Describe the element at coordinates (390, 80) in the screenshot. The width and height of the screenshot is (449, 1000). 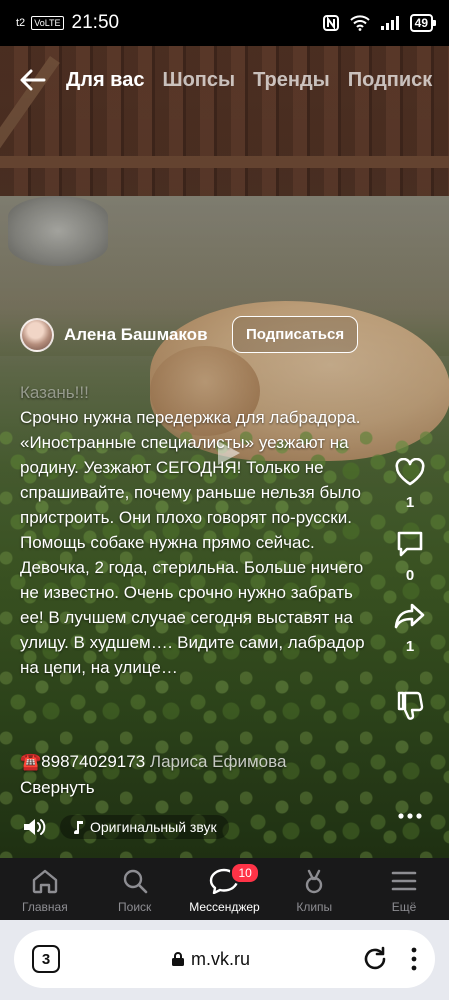
I see `tab-subscriptions: Подписк` at that location.